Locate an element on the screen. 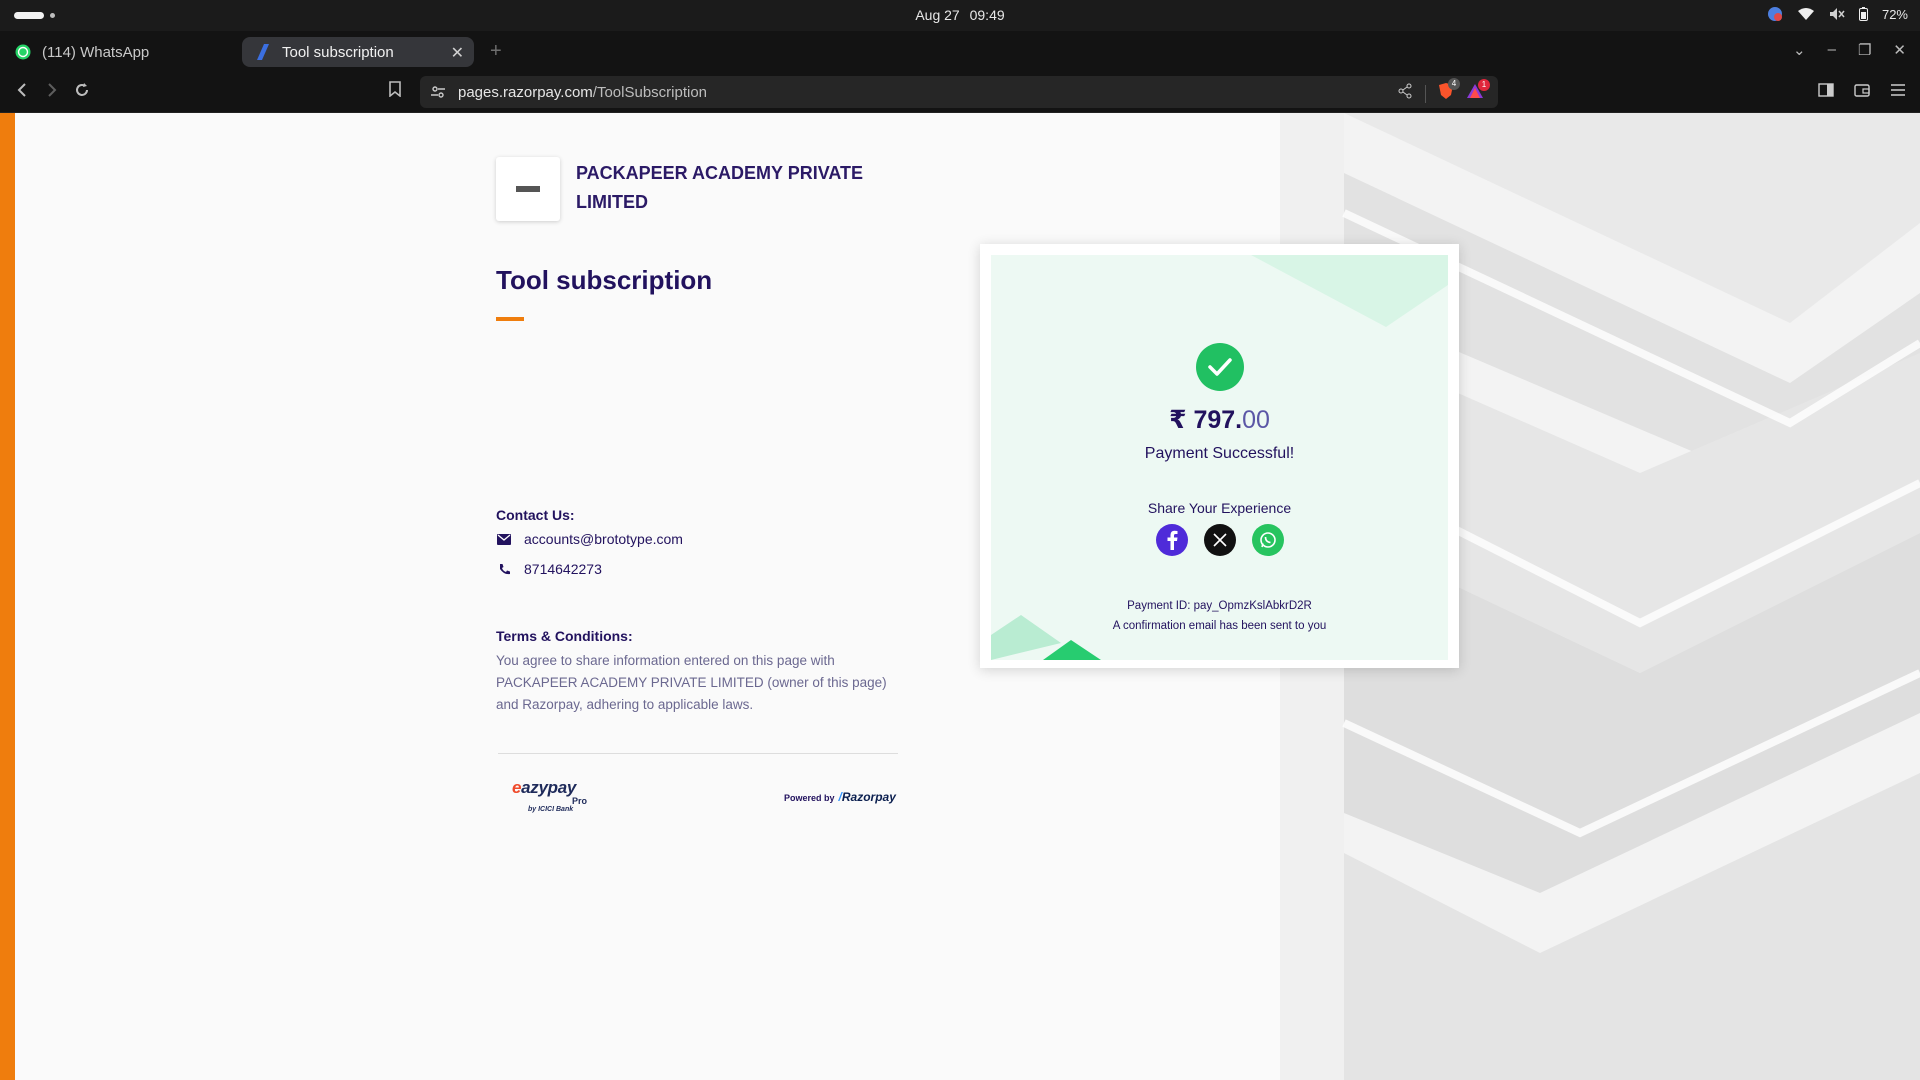 The width and height of the screenshot is (1920, 1080). merchant-name: PACKAPEER ACADEMY PRIVATE LIMITED is located at coordinates (720, 187).